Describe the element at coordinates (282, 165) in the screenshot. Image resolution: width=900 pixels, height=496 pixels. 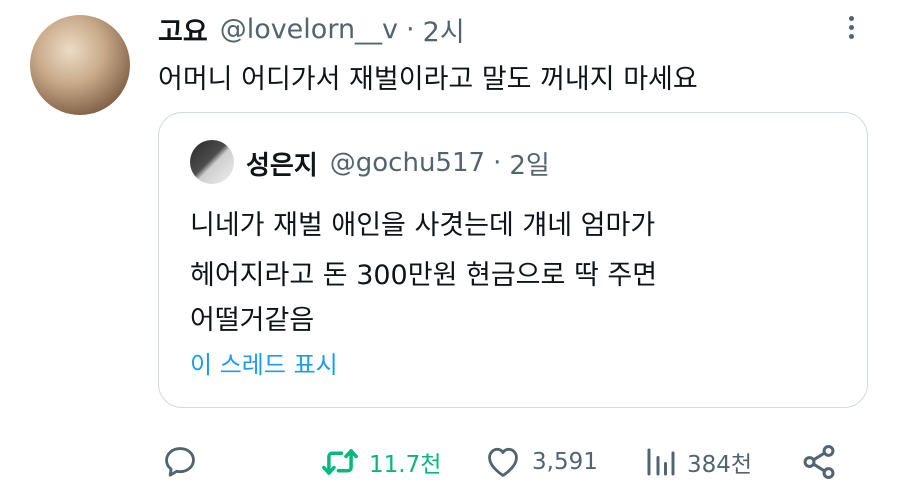
I see `quoted-author-display-name: 성은지` at that location.